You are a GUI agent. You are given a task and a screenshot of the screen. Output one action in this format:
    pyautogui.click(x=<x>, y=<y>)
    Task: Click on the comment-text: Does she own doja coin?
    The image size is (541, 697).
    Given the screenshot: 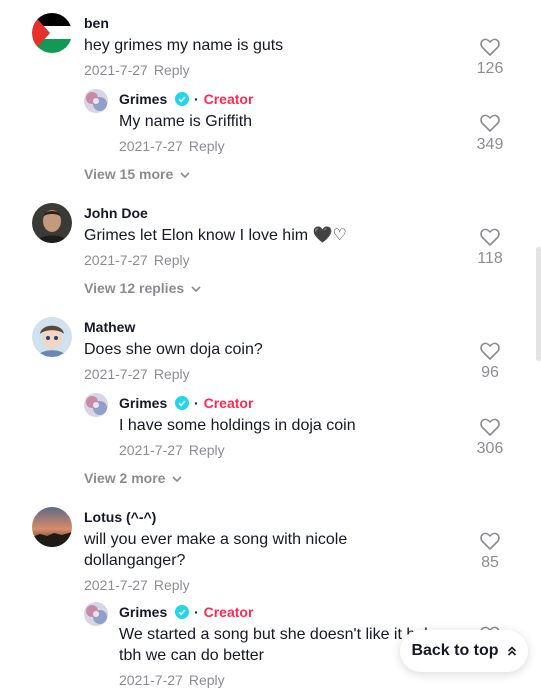 What is the action you would take?
    pyautogui.click(x=173, y=349)
    